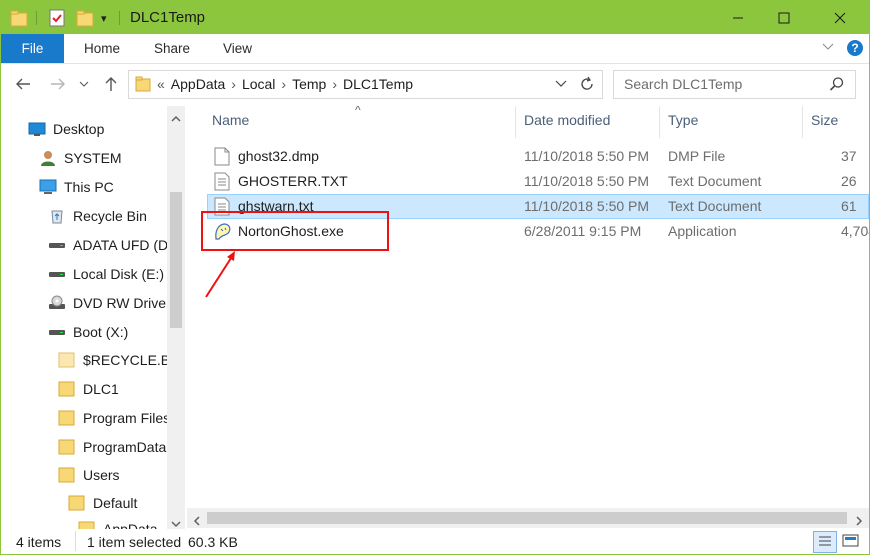 Image resolution: width=870 pixels, height=555 pixels. Describe the element at coordinates (435, 541) in the screenshot. I see `status-bar: 4 items 1 item selected 60.3 KB` at that location.